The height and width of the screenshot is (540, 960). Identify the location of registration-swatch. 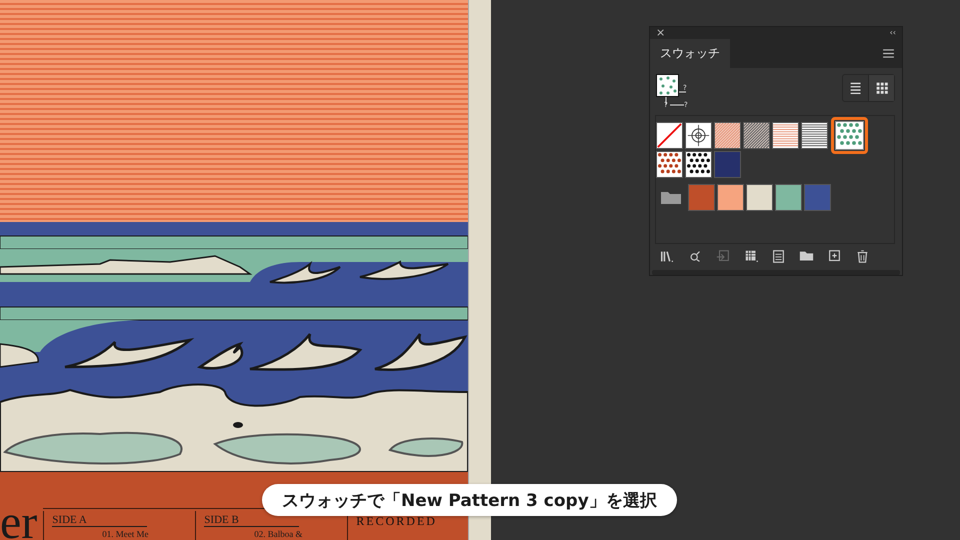
(698, 135).